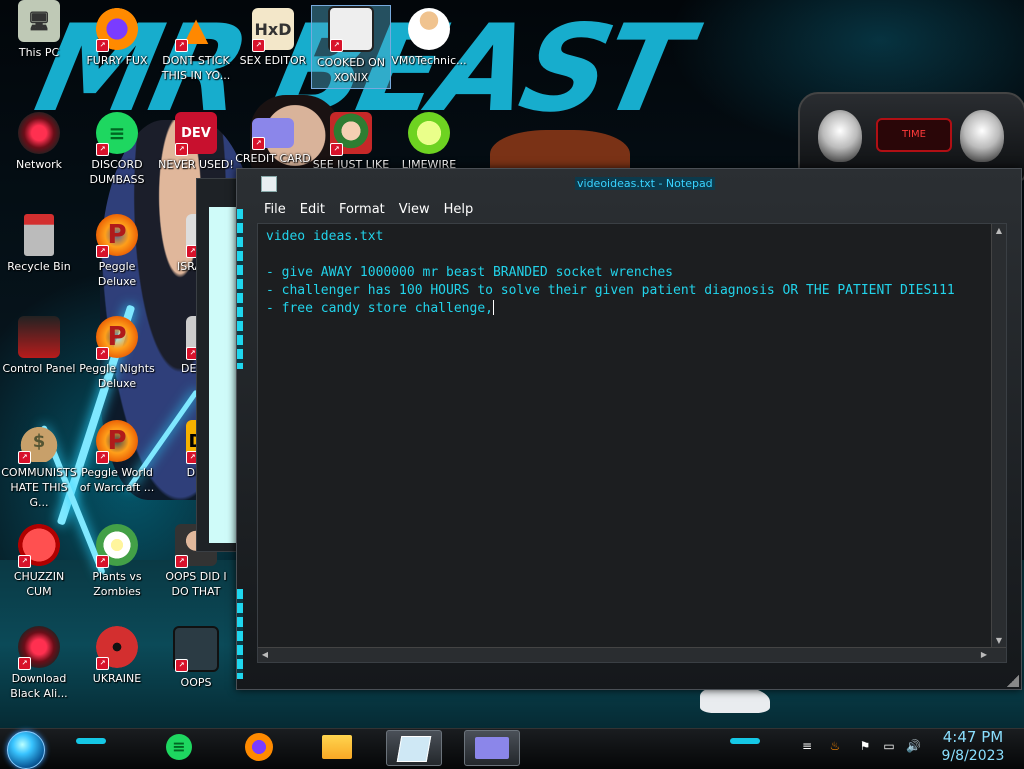 This screenshot has width=1024, height=769. I want to click on scroll-up-arrow-icon: ▲, so click(999, 231).